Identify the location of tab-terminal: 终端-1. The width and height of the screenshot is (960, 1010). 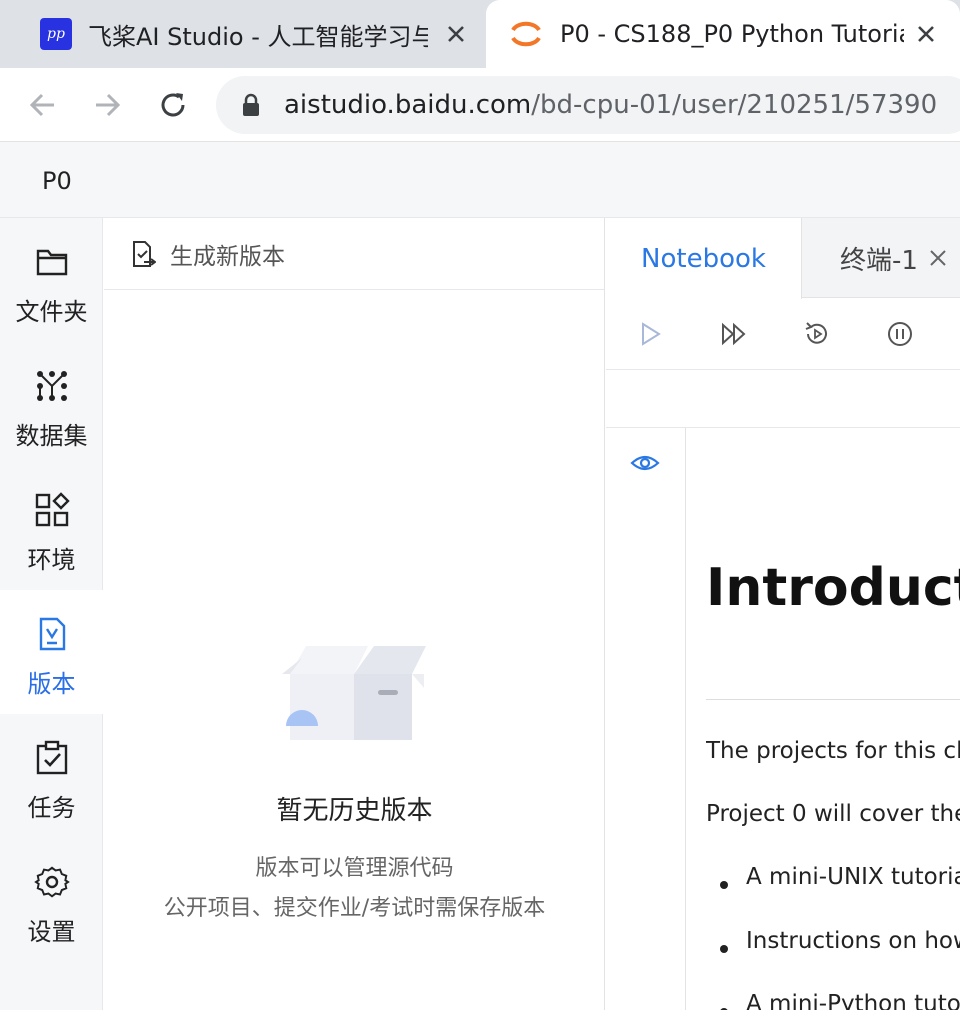
(894, 258).